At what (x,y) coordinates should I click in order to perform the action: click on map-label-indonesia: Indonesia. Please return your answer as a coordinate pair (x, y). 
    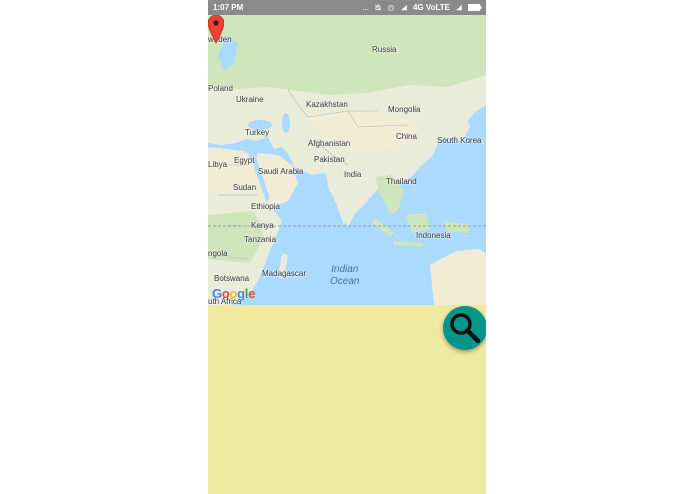
    Looking at the image, I should click on (433, 235).